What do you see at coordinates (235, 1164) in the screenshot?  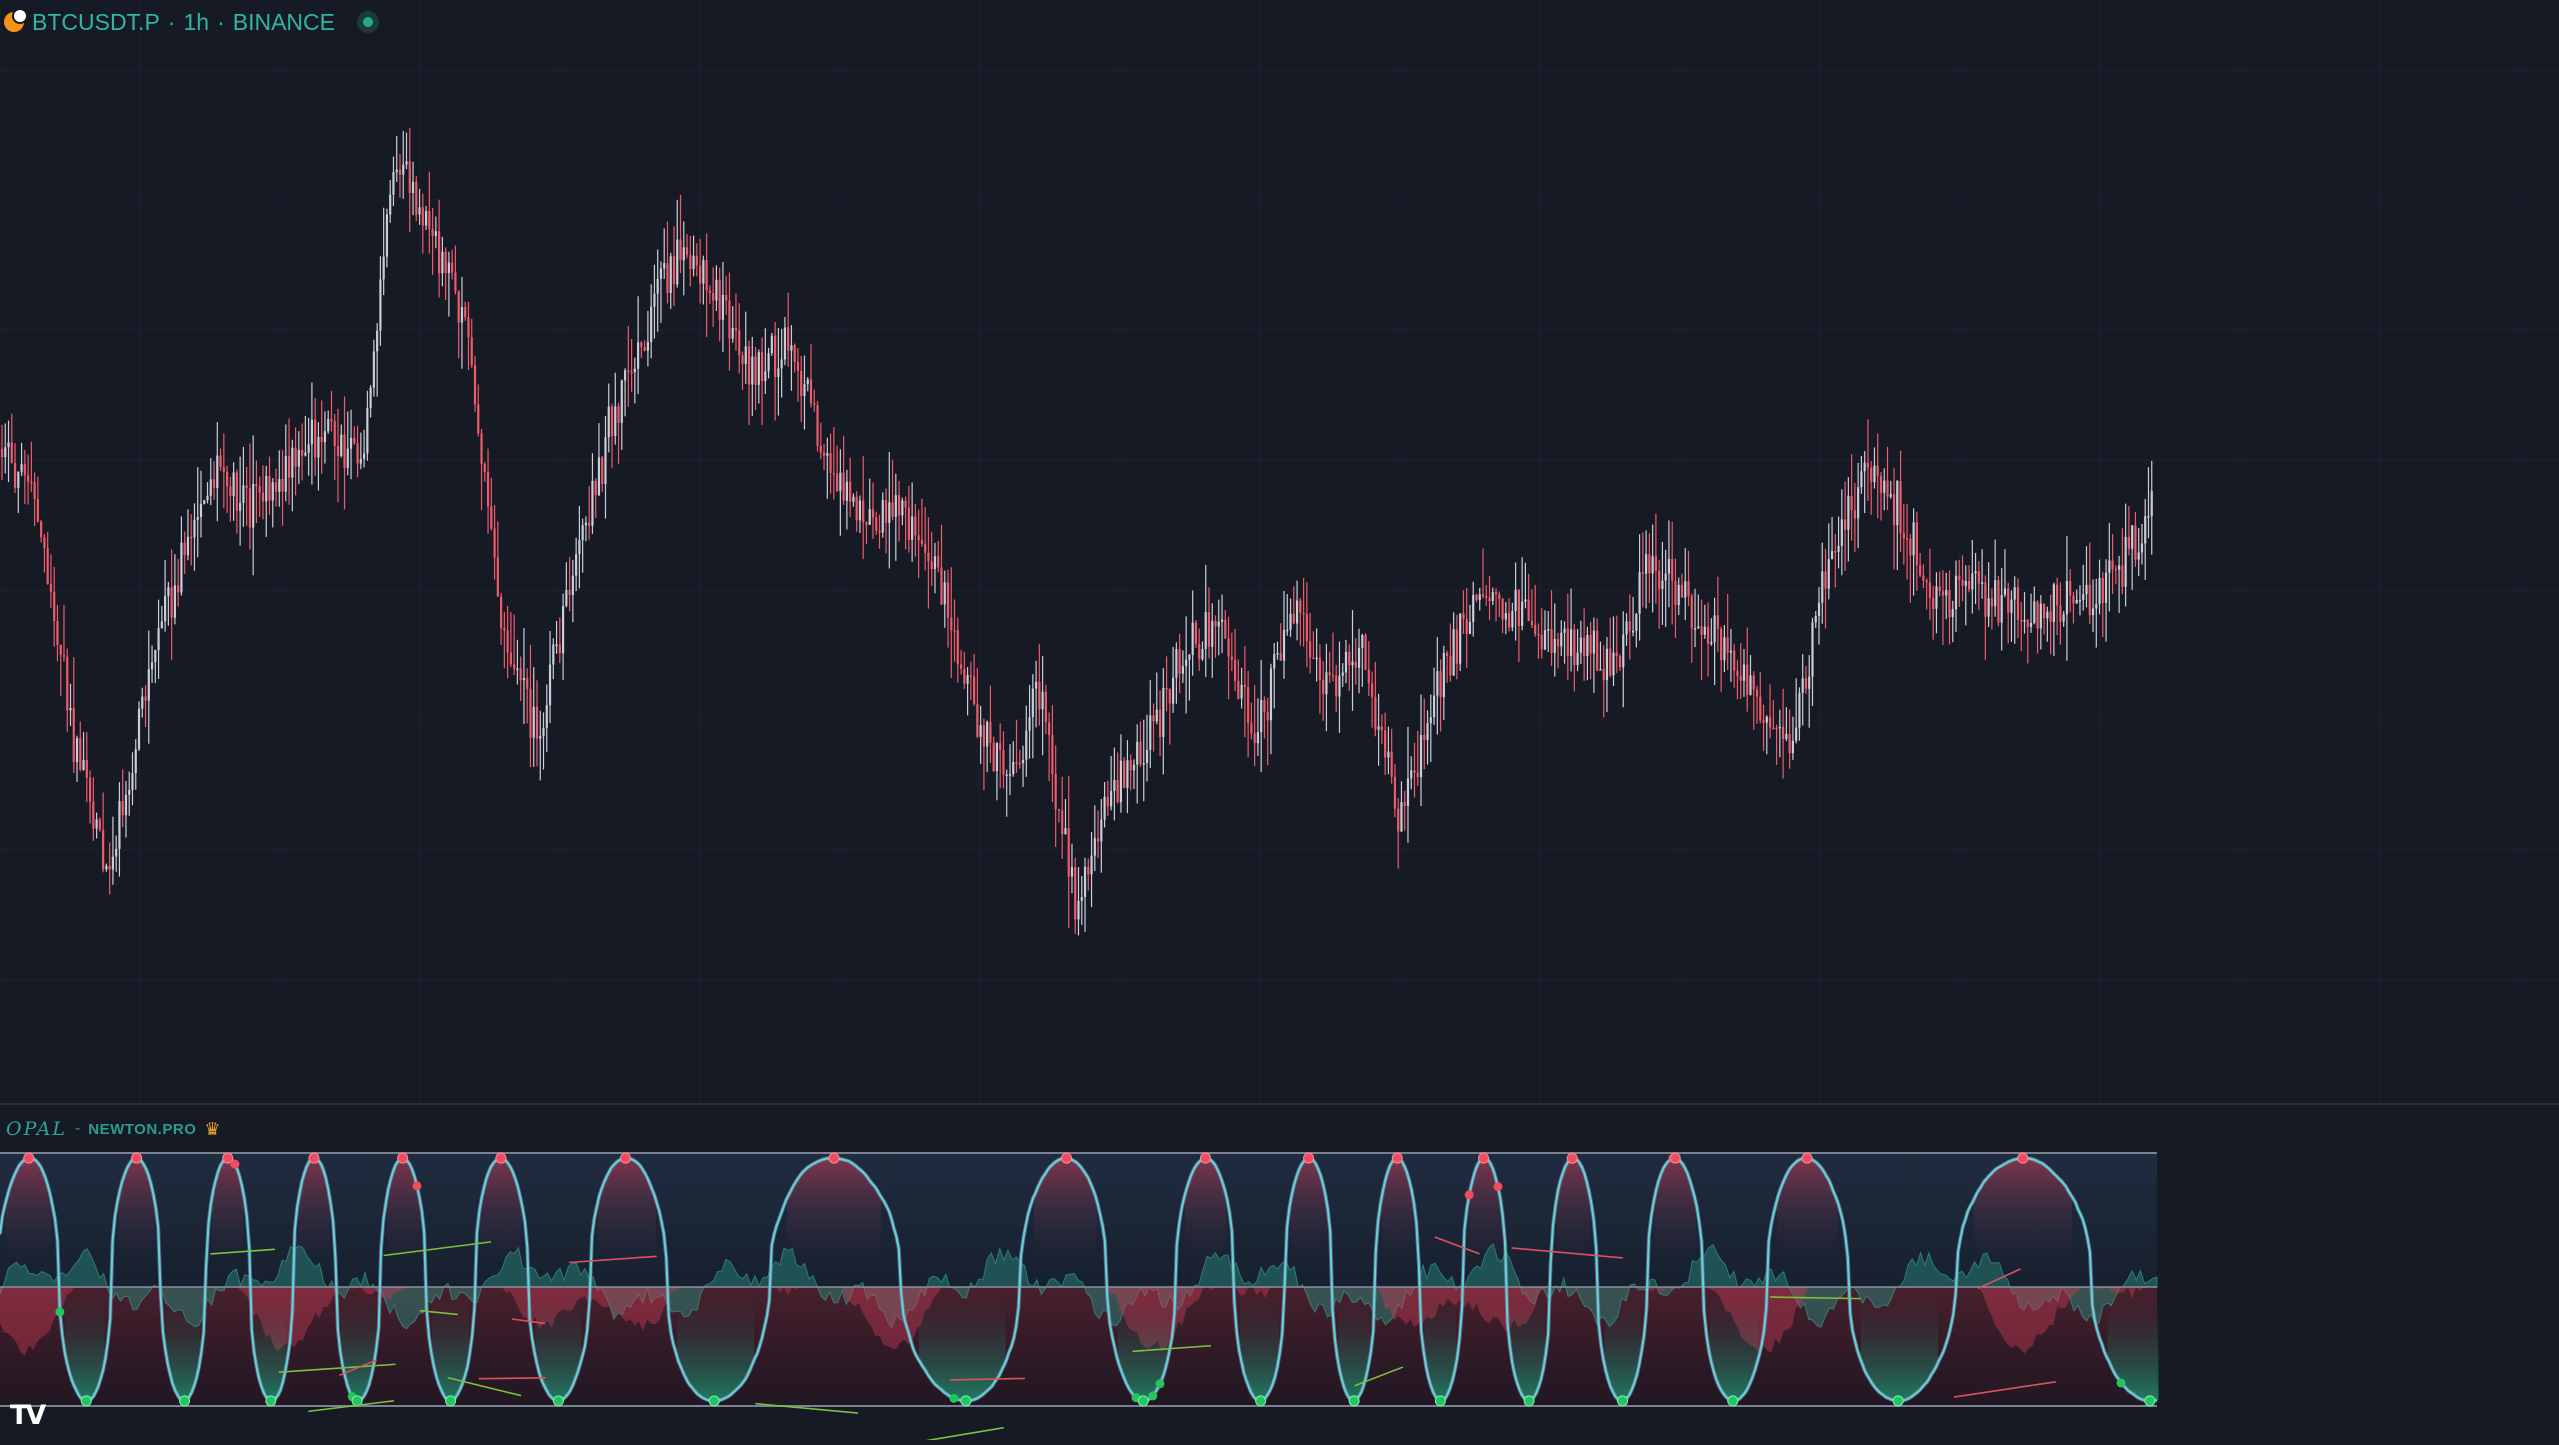 I see `signal-dot` at bounding box center [235, 1164].